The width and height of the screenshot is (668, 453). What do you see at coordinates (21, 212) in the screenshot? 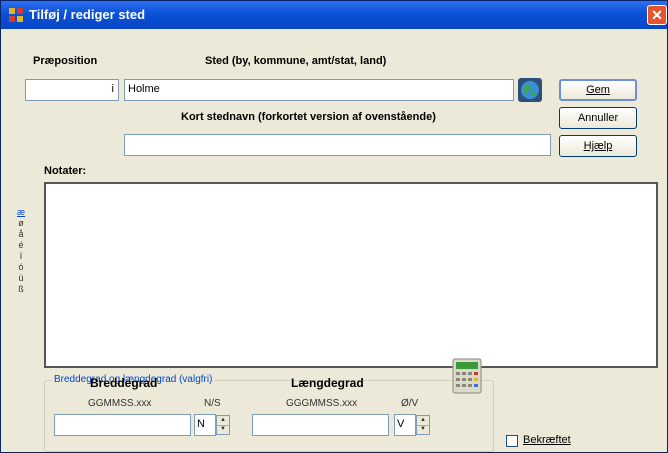
I see `special-char-ae: æ` at bounding box center [21, 212].